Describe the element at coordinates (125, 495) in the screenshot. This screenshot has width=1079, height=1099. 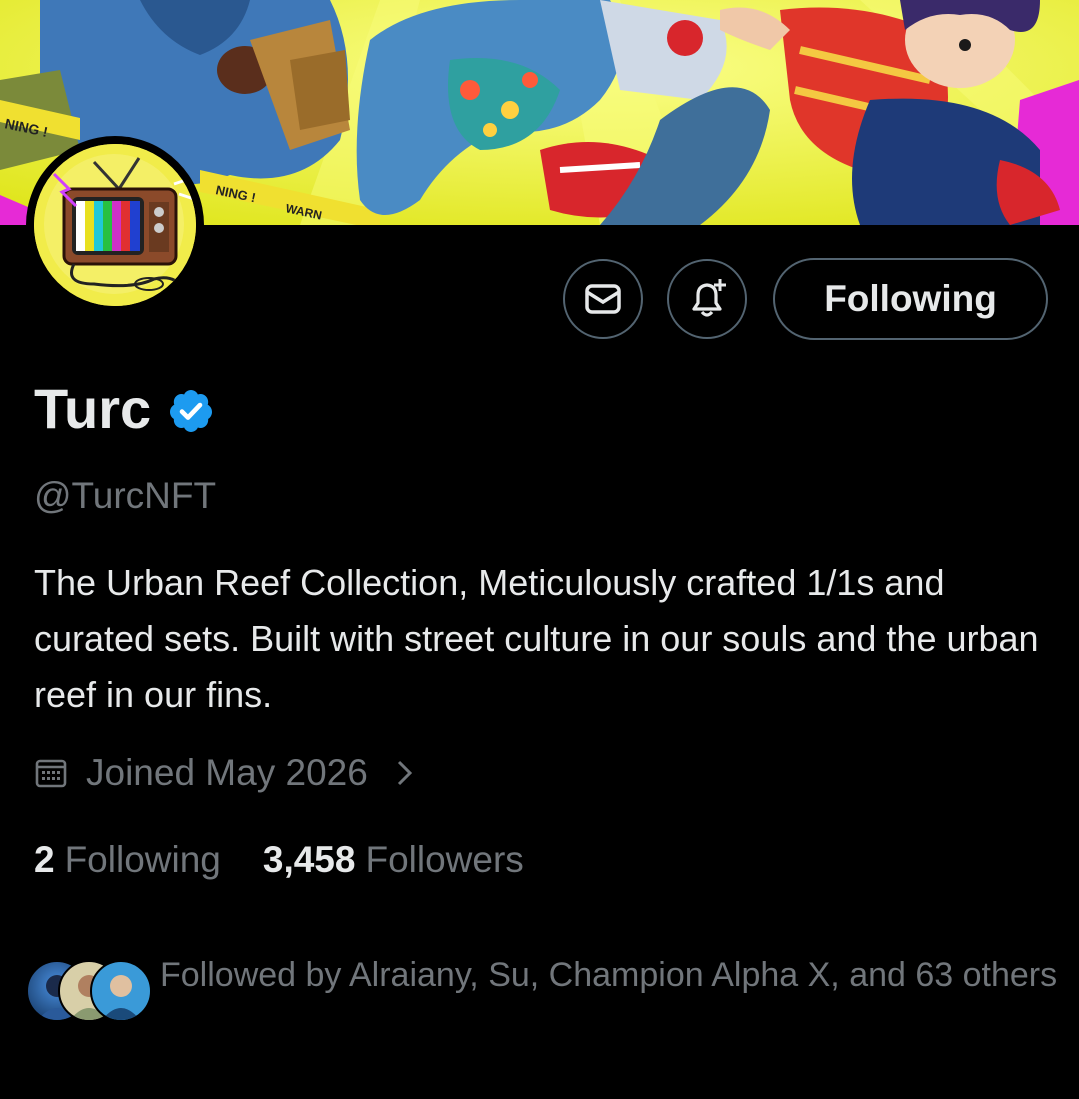
I see `profile-handle: @TurcNFT` at that location.